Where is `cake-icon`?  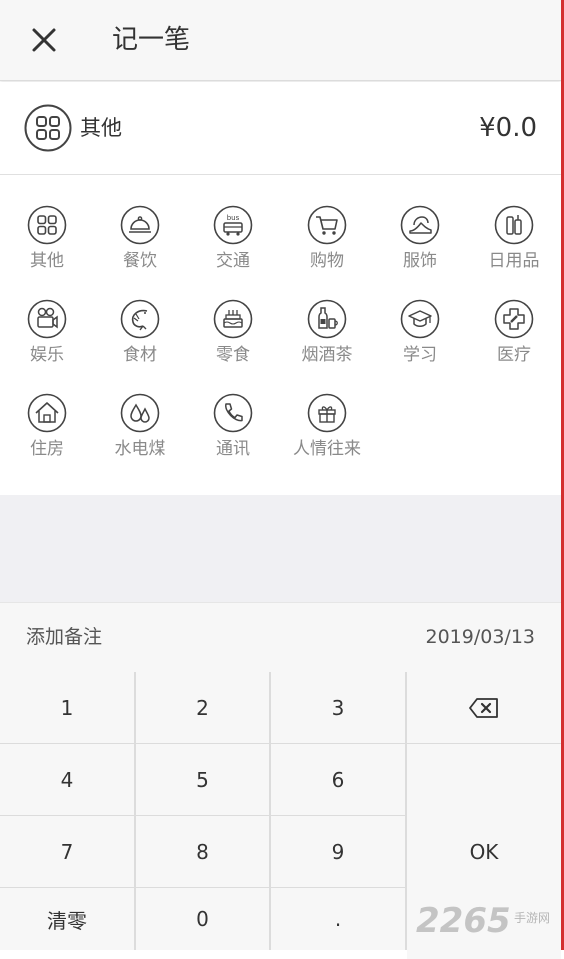 cake-icon is located at coordinates (233, 319).